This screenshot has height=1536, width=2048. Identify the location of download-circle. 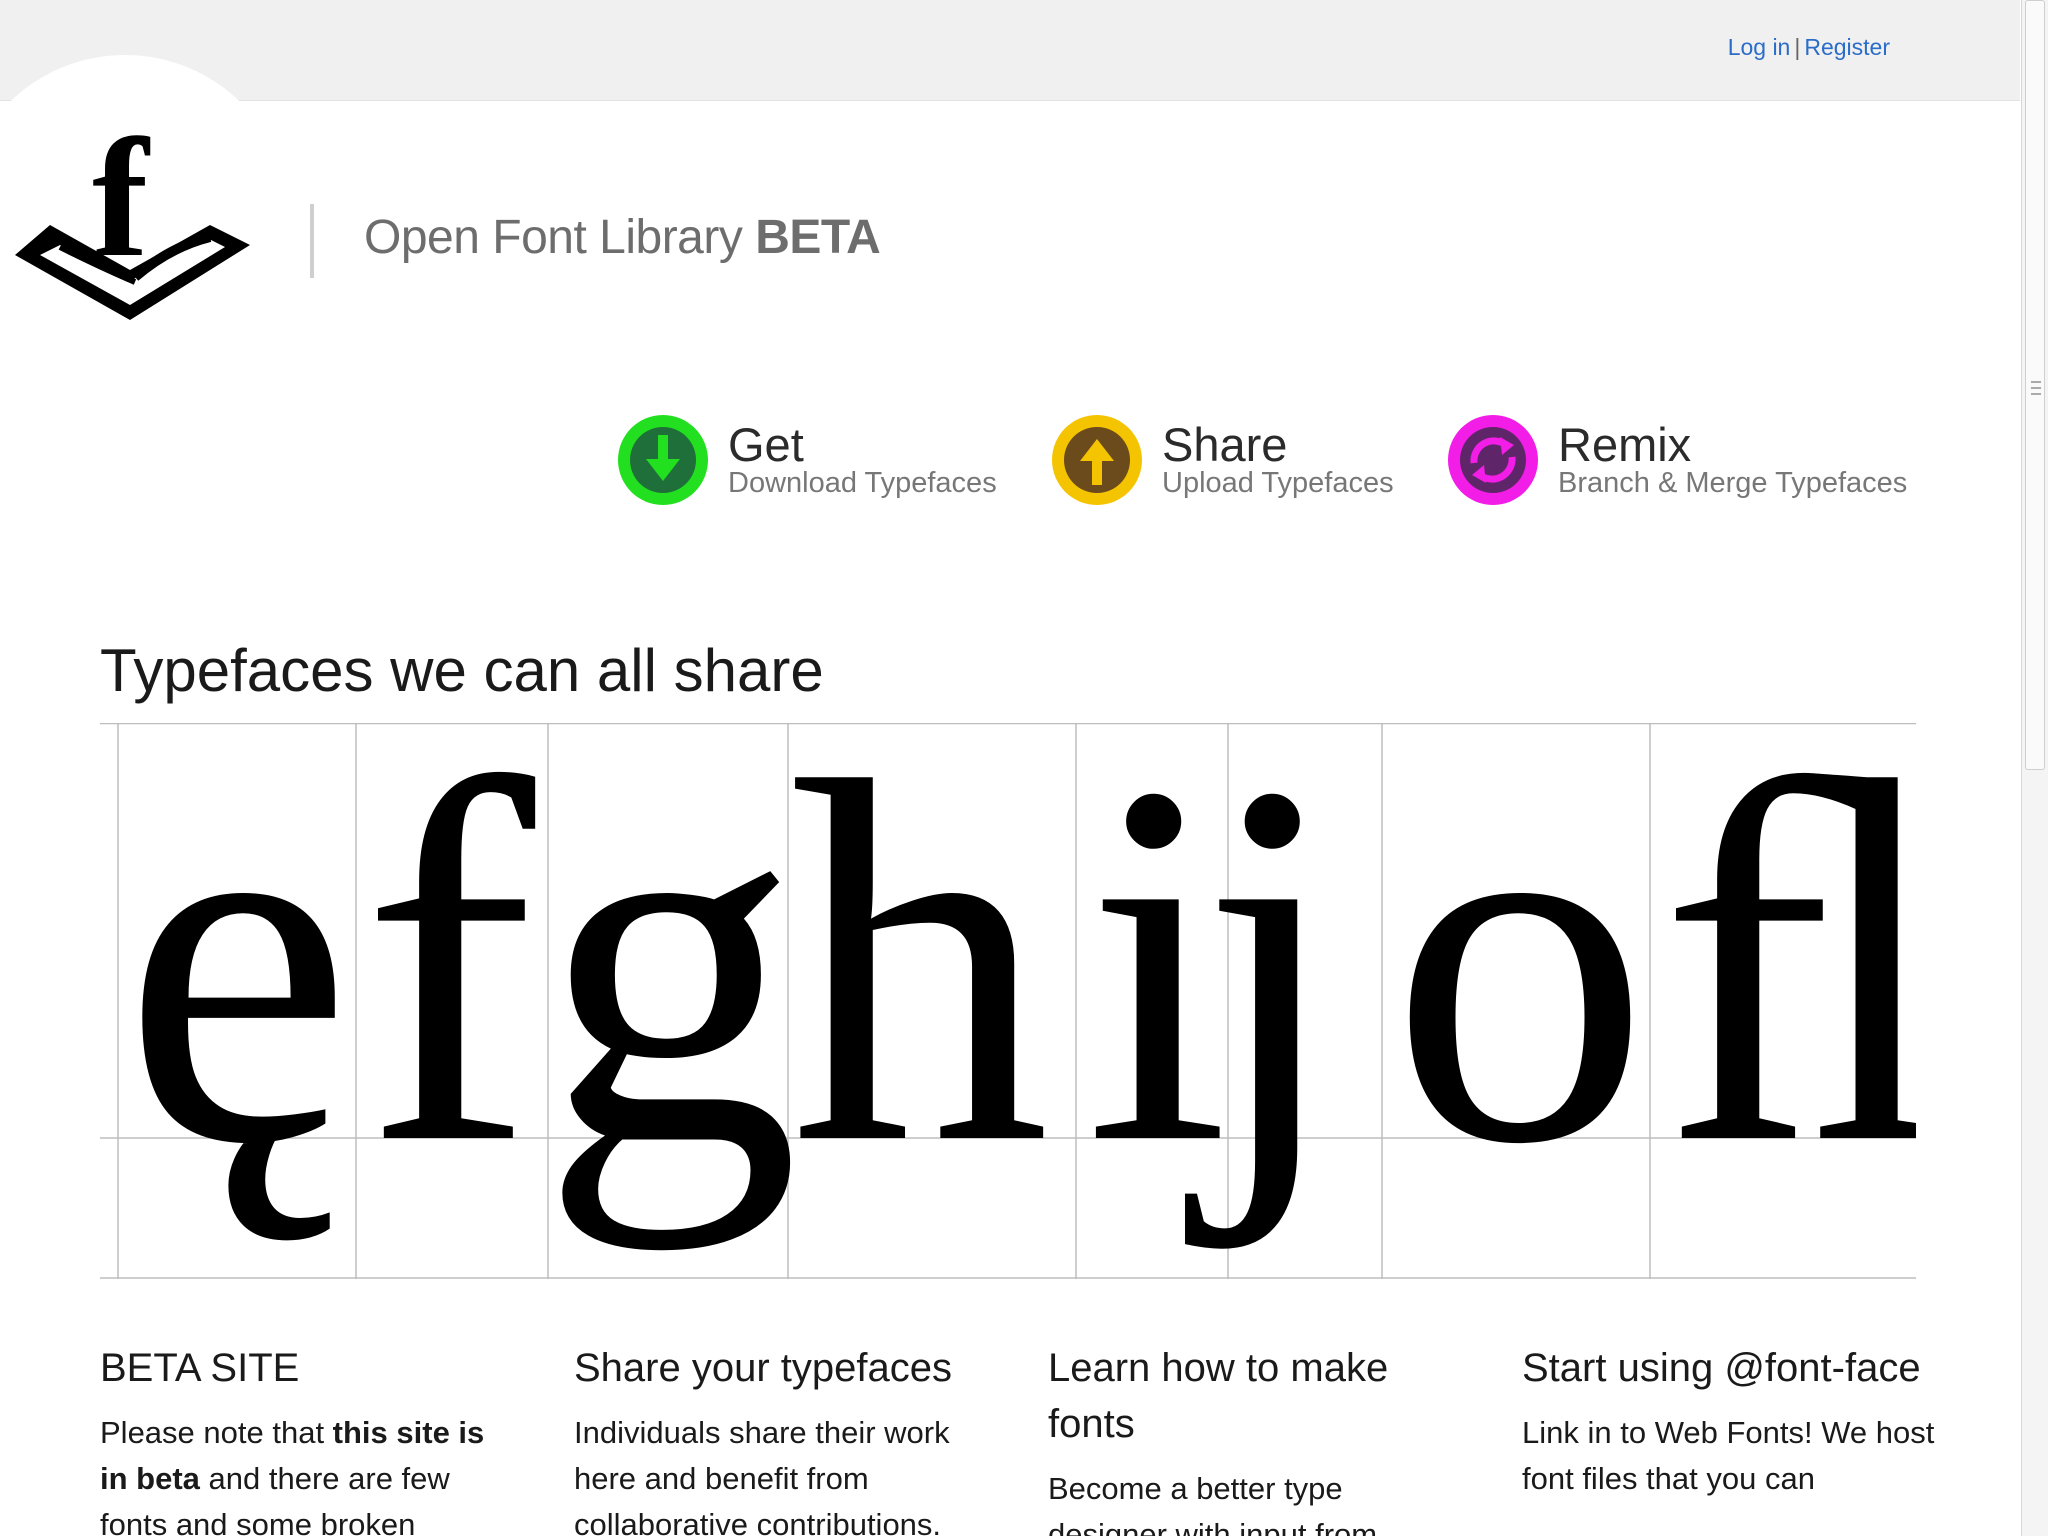
(663, 460).